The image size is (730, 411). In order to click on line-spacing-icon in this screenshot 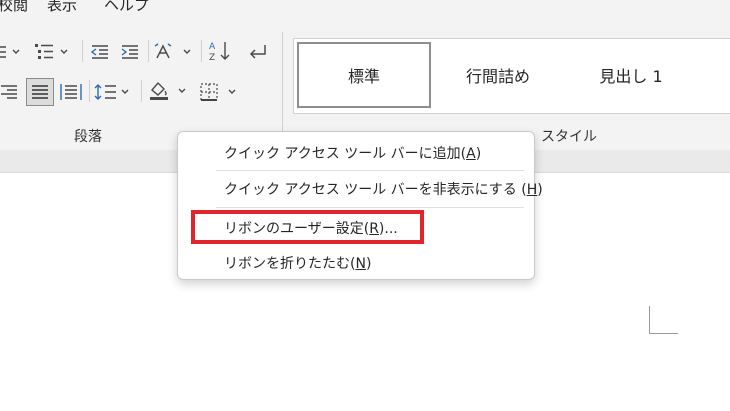, I will do `click(111, 92)`.